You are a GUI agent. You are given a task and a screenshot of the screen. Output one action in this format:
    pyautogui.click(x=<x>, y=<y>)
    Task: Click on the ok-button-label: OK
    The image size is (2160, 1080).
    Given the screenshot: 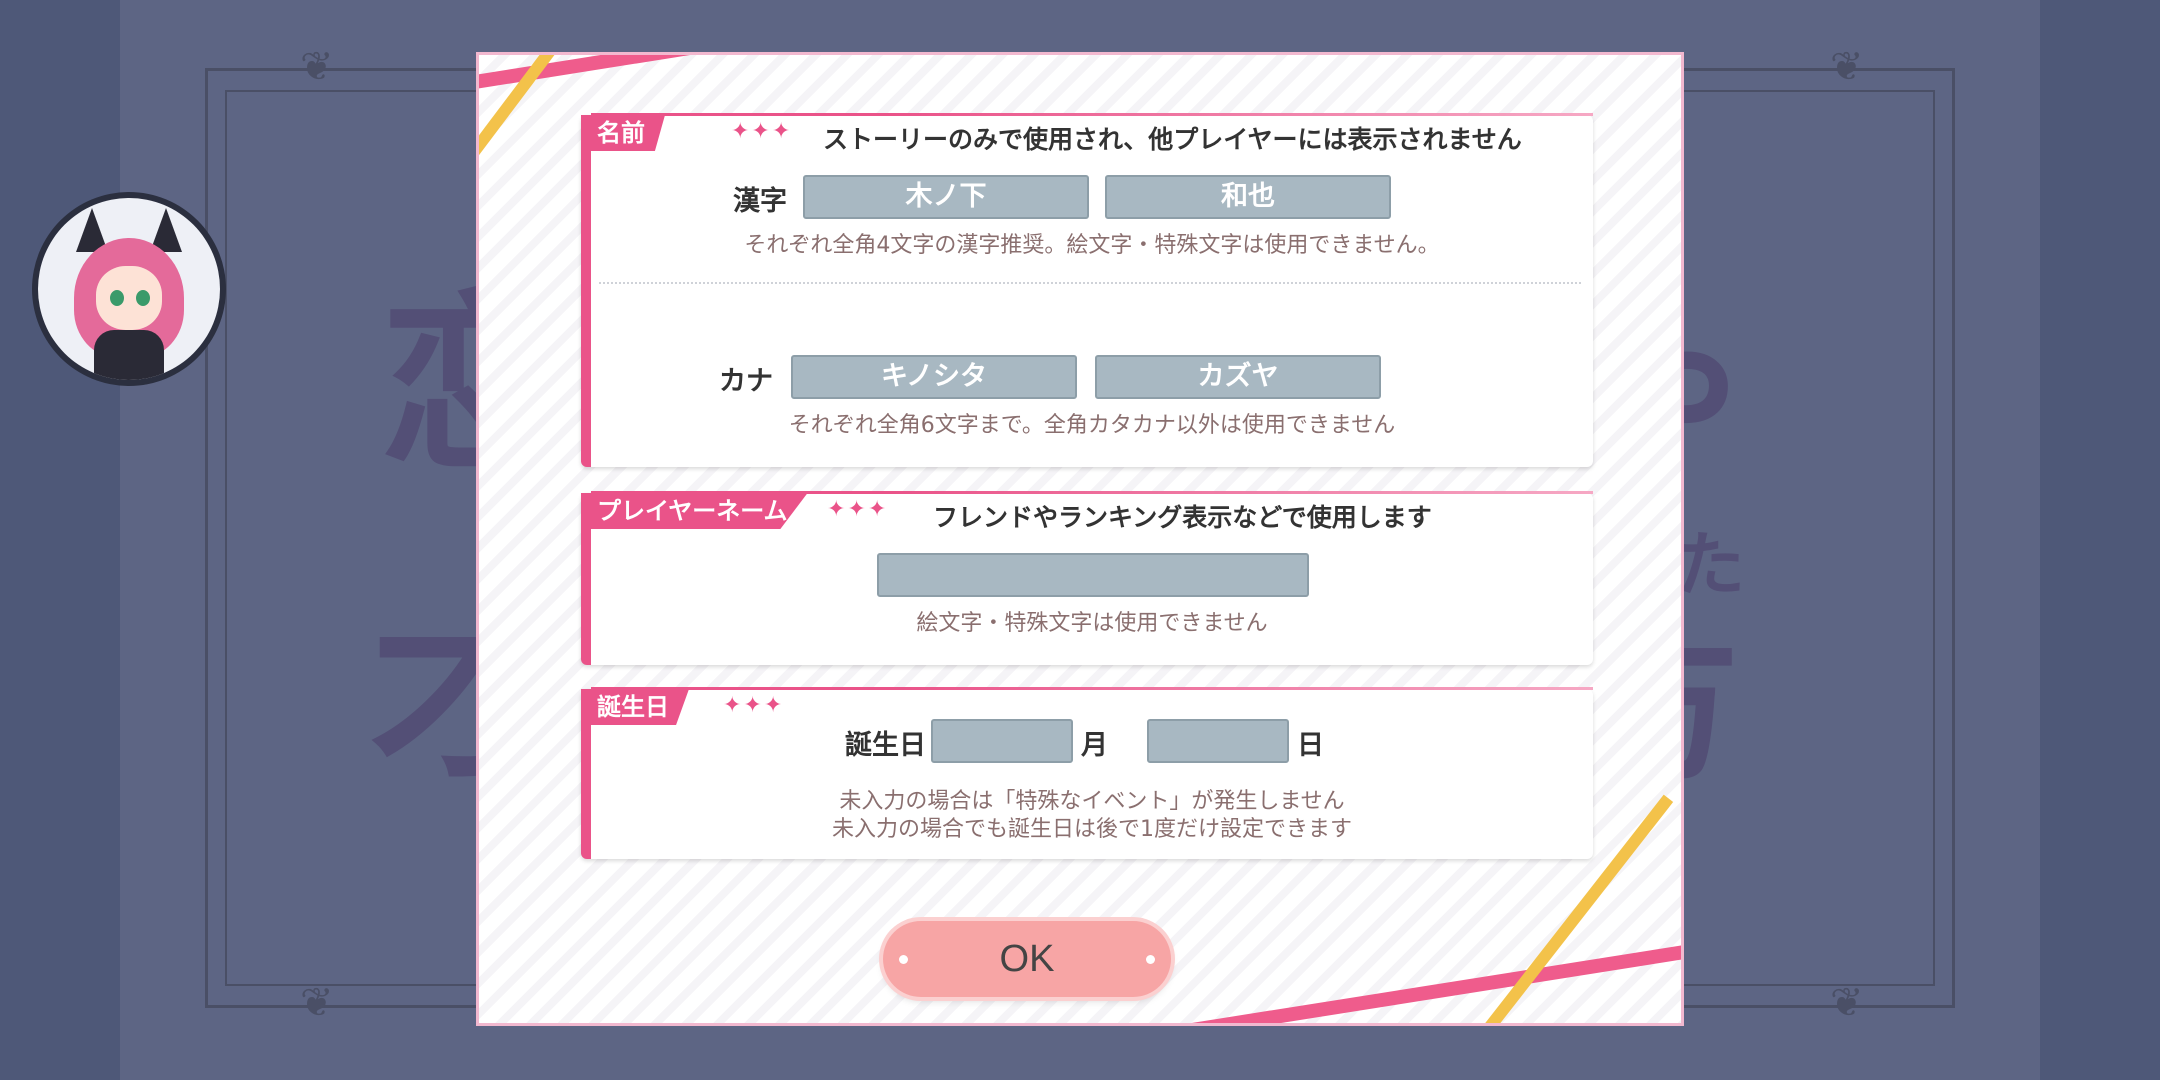 What is the action you would take?
    pyautogui.click(x=1027, y=959)
    